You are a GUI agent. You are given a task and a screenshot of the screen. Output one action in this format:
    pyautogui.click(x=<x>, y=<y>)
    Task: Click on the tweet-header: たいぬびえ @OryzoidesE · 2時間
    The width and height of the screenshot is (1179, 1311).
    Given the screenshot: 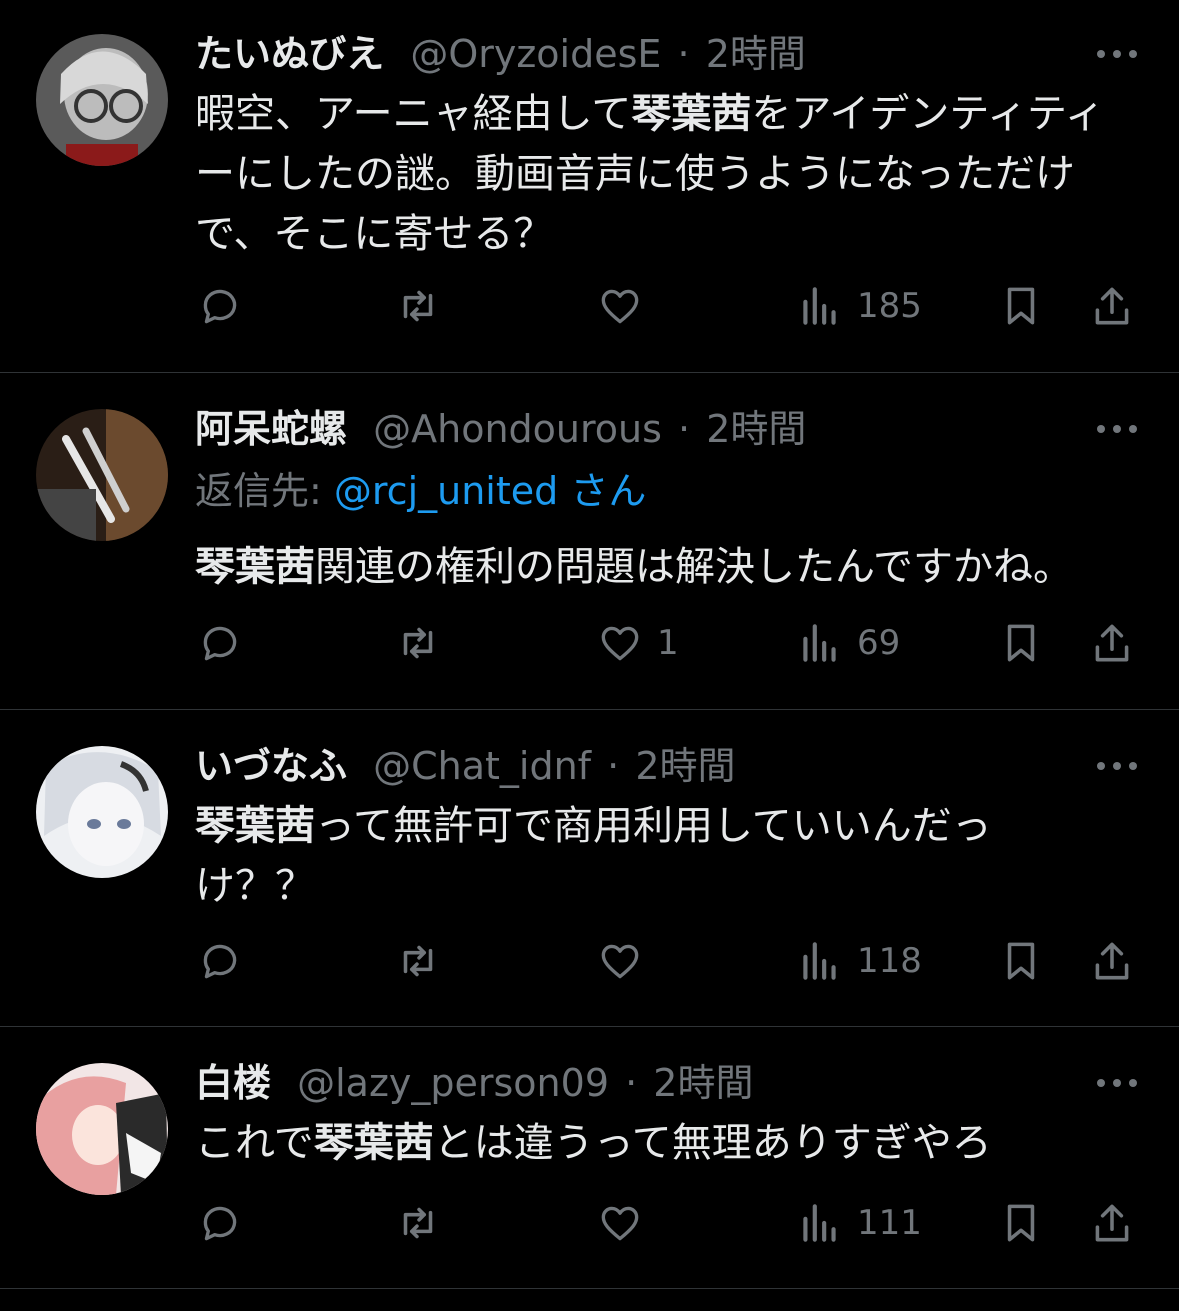 What is the action you would take?
    pyautogui.click(x=652, y=54)
    